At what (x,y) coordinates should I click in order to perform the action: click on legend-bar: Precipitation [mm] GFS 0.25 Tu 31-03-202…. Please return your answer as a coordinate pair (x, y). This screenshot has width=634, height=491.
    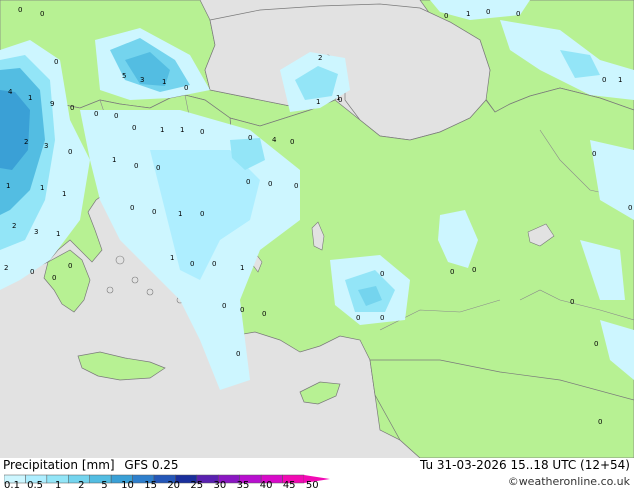
    Looking at the image, I should click on (317, 474).